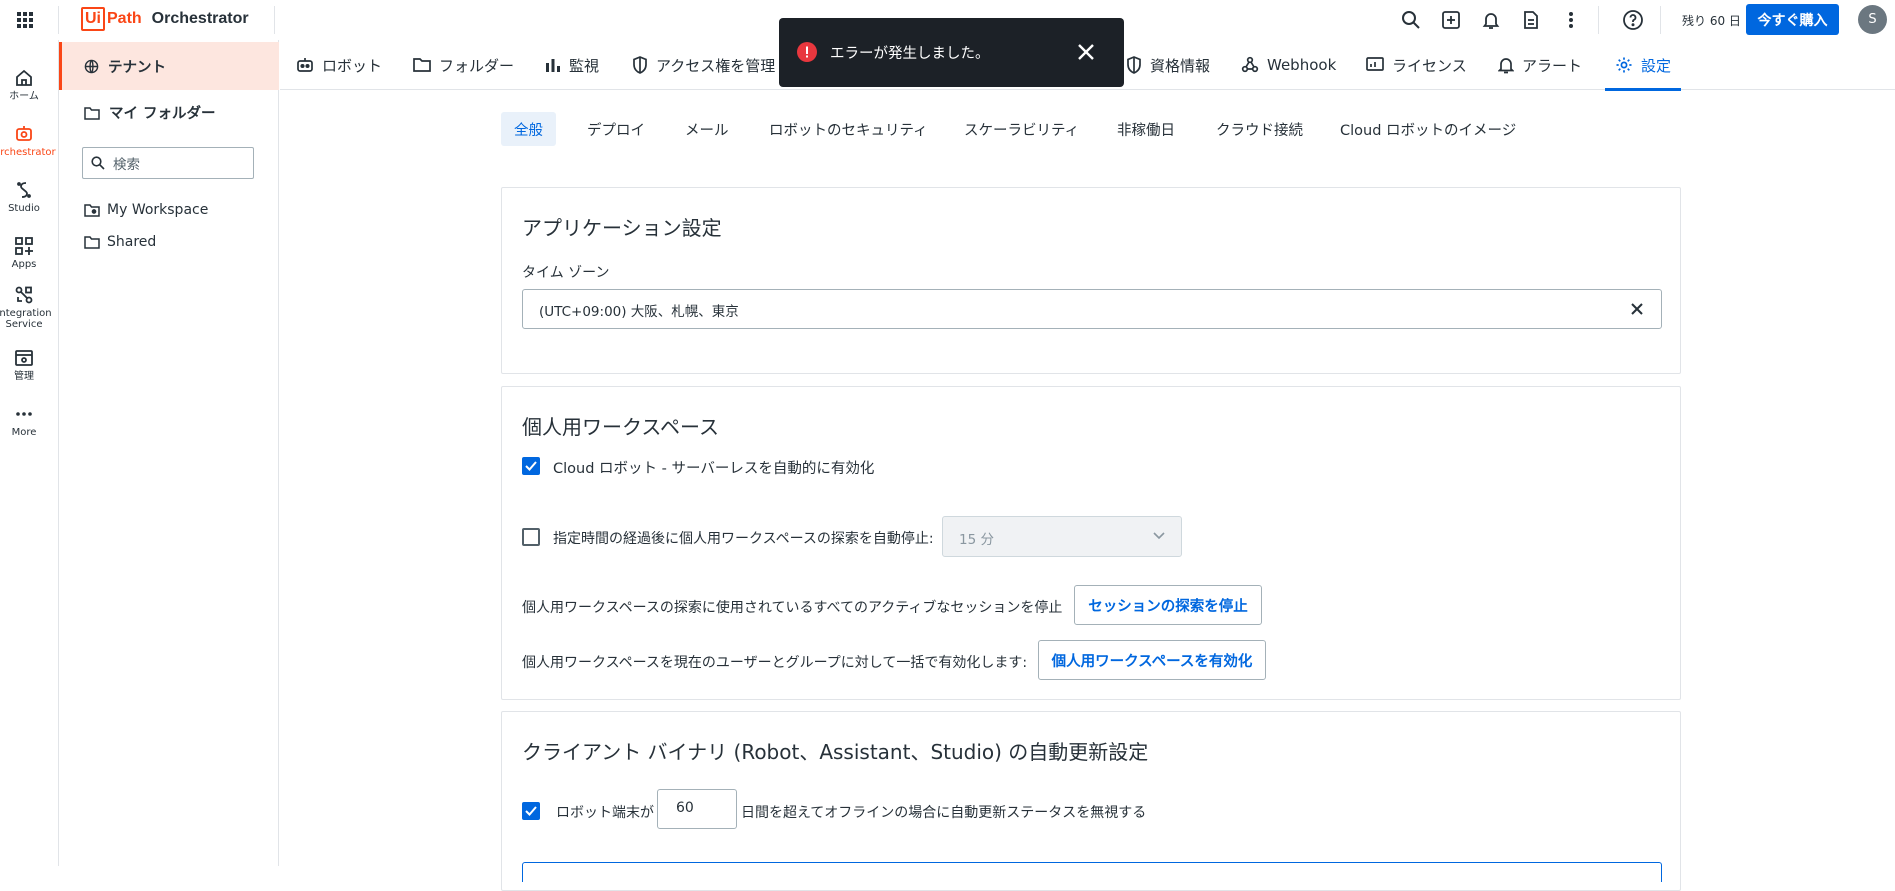  What do you see at coordinates (976, 540) in the screenshot?
I see `auto-stop-value: 15 分` at bounding box center [976, 540].